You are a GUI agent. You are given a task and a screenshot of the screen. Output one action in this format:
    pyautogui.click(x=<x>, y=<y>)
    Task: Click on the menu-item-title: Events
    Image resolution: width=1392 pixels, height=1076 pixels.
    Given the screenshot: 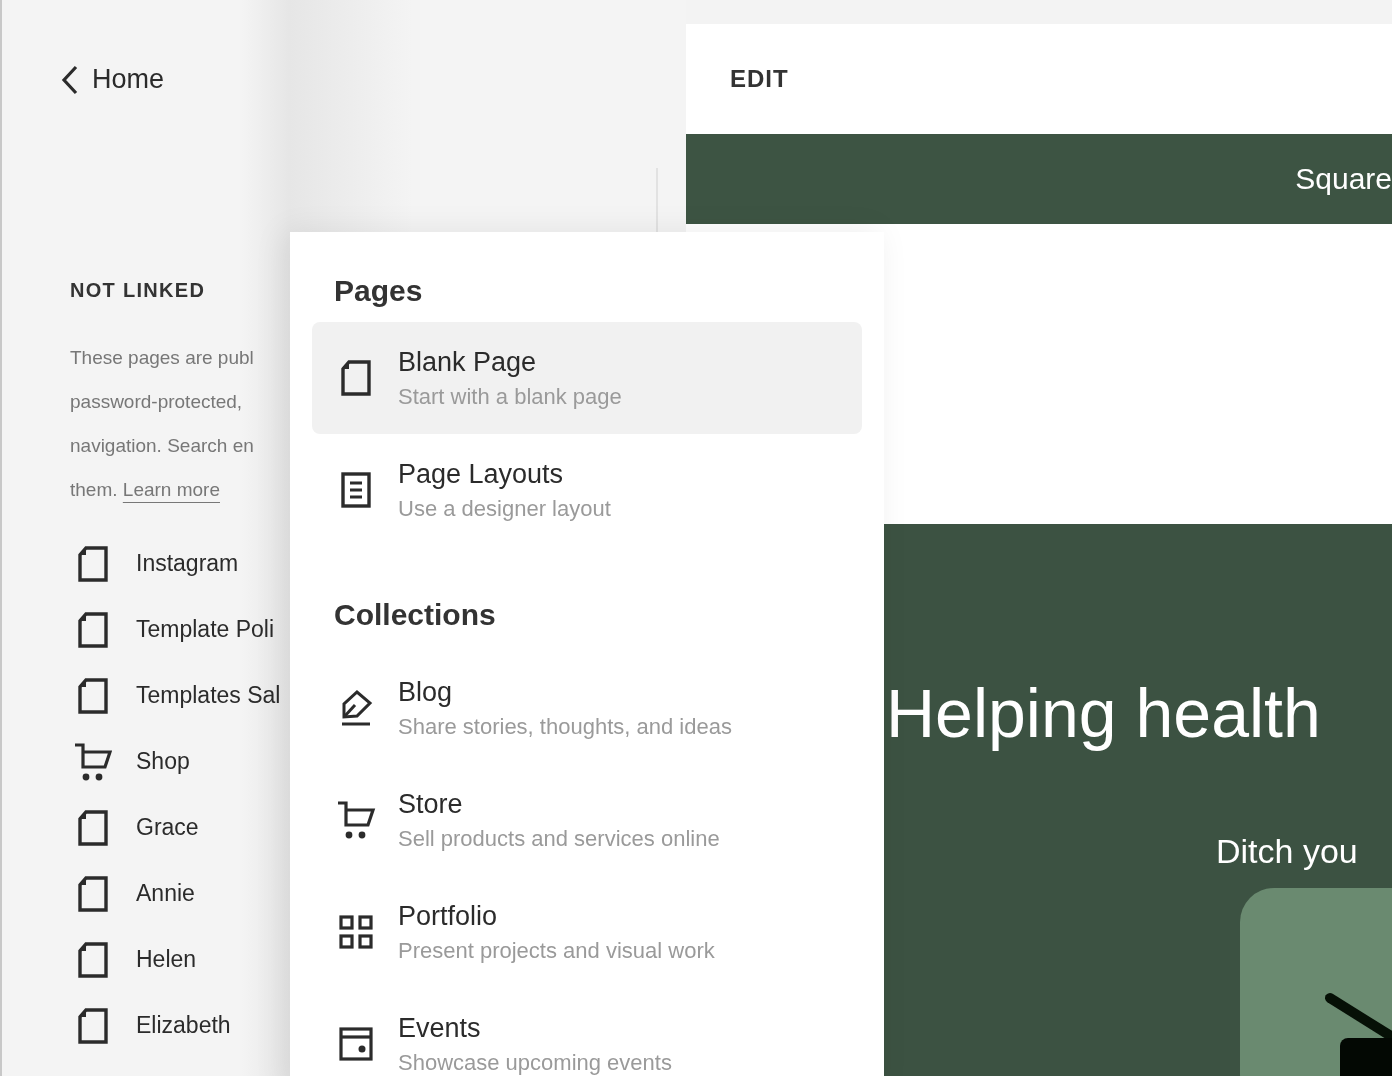 What is the action you would take?
    pyautogui.click(x=440, y=1028)
    